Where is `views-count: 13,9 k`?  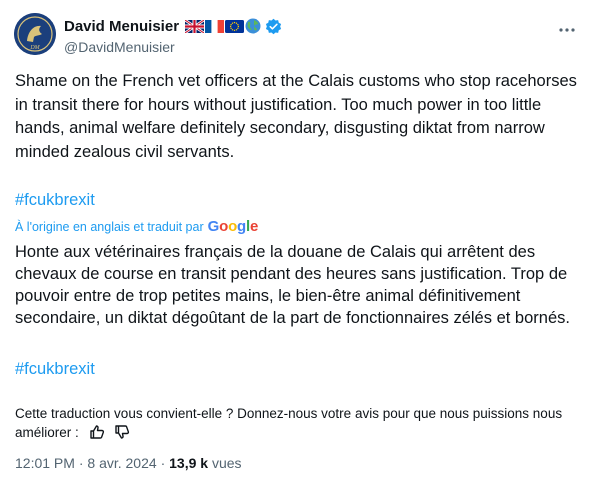
views-count: 13,9 k is located at coordinates (188, 463).